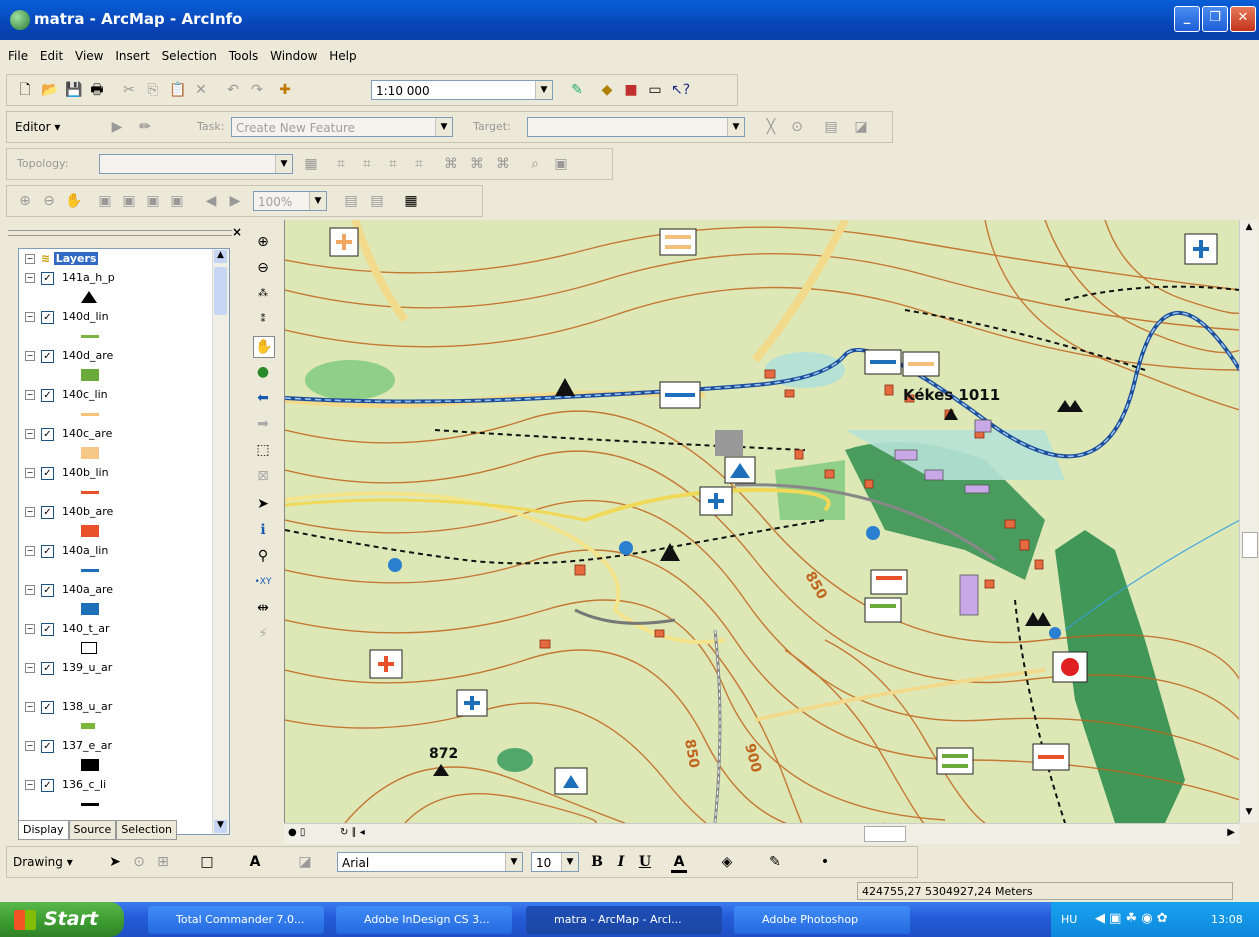  Describe the element at coordinates (139, 862) in the screenshot. I see `rotate-icon: ⊙` at that location.